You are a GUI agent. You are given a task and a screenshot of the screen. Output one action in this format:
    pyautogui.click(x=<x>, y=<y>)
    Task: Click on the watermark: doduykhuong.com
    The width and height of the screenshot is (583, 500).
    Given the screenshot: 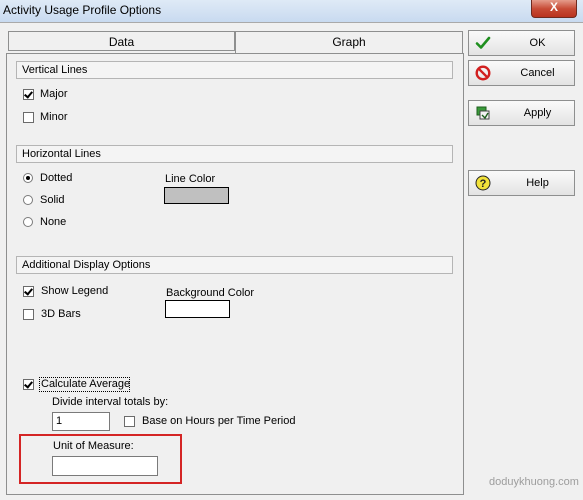 What is the action you would take?
    pyautogui.click(x=534, y=482)
    